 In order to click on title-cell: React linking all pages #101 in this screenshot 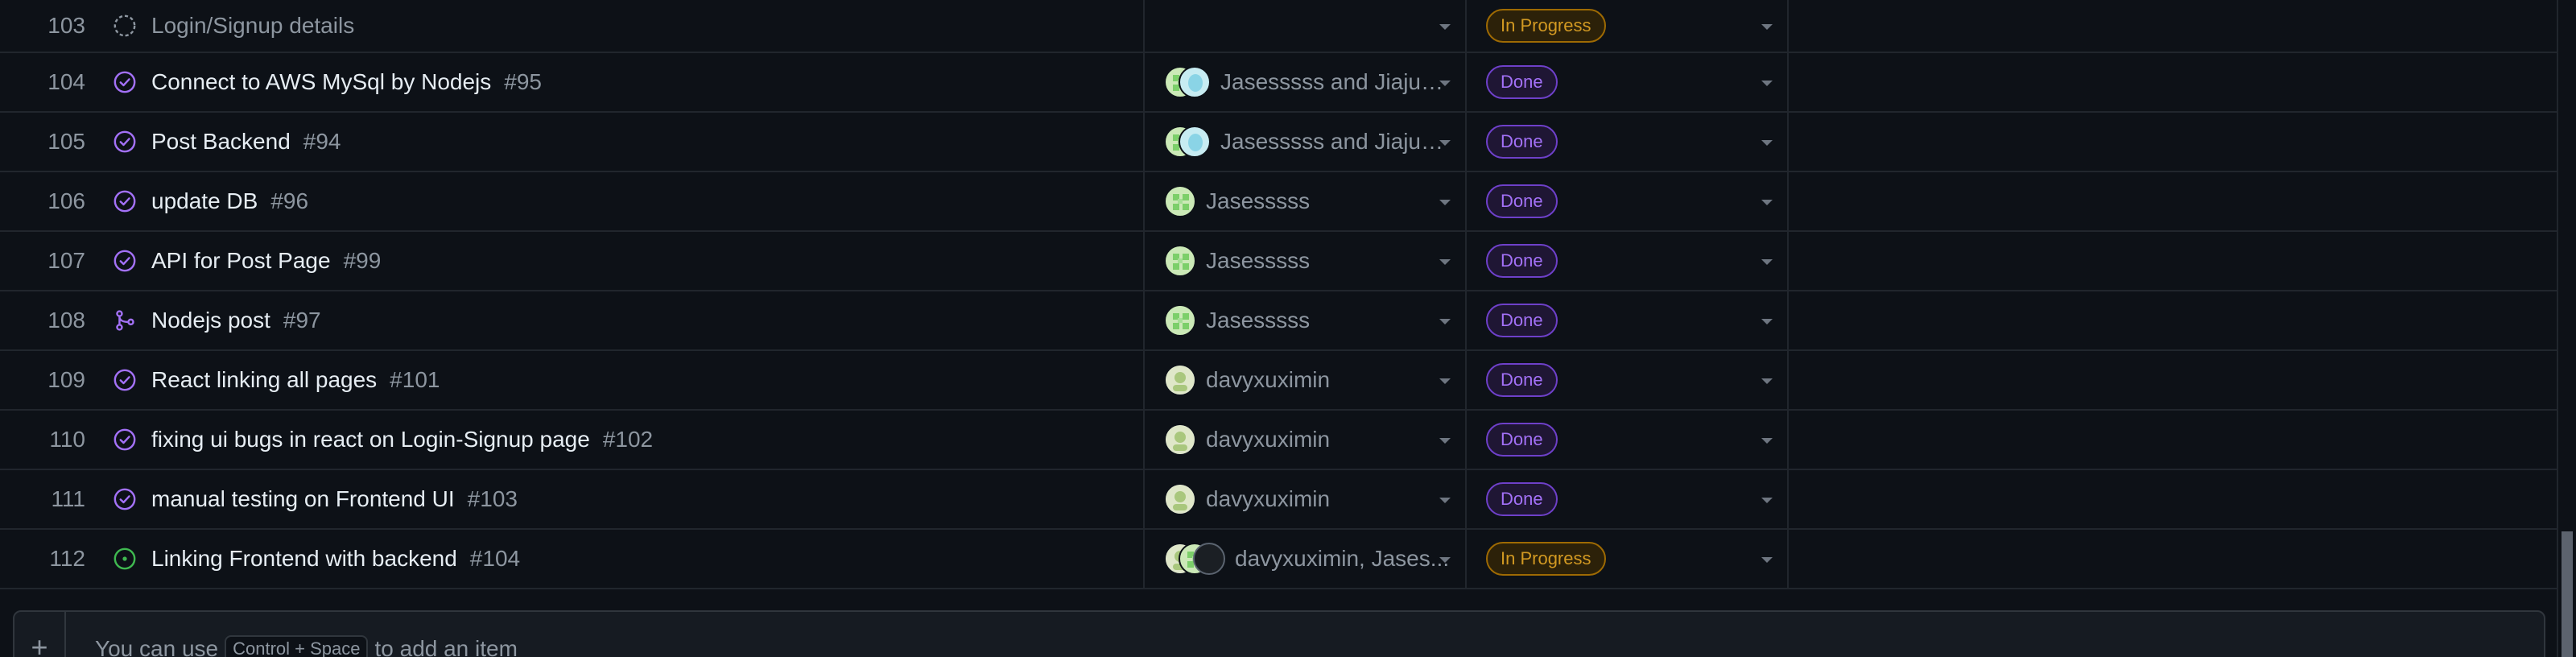, I will do `click(621, 380)`.